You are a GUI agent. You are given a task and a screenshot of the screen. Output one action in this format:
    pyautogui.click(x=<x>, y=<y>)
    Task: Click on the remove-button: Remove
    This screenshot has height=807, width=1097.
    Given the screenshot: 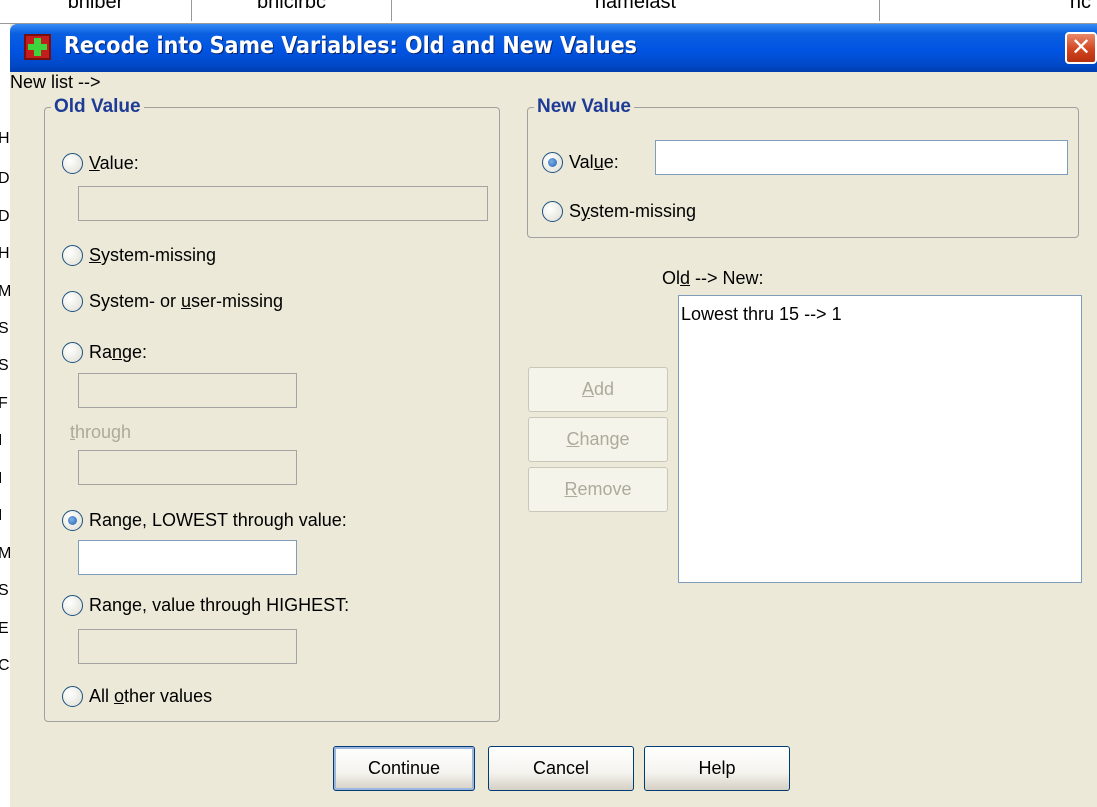 What is the action you would take?
    pyautogui.click(x=598, y=489)
    